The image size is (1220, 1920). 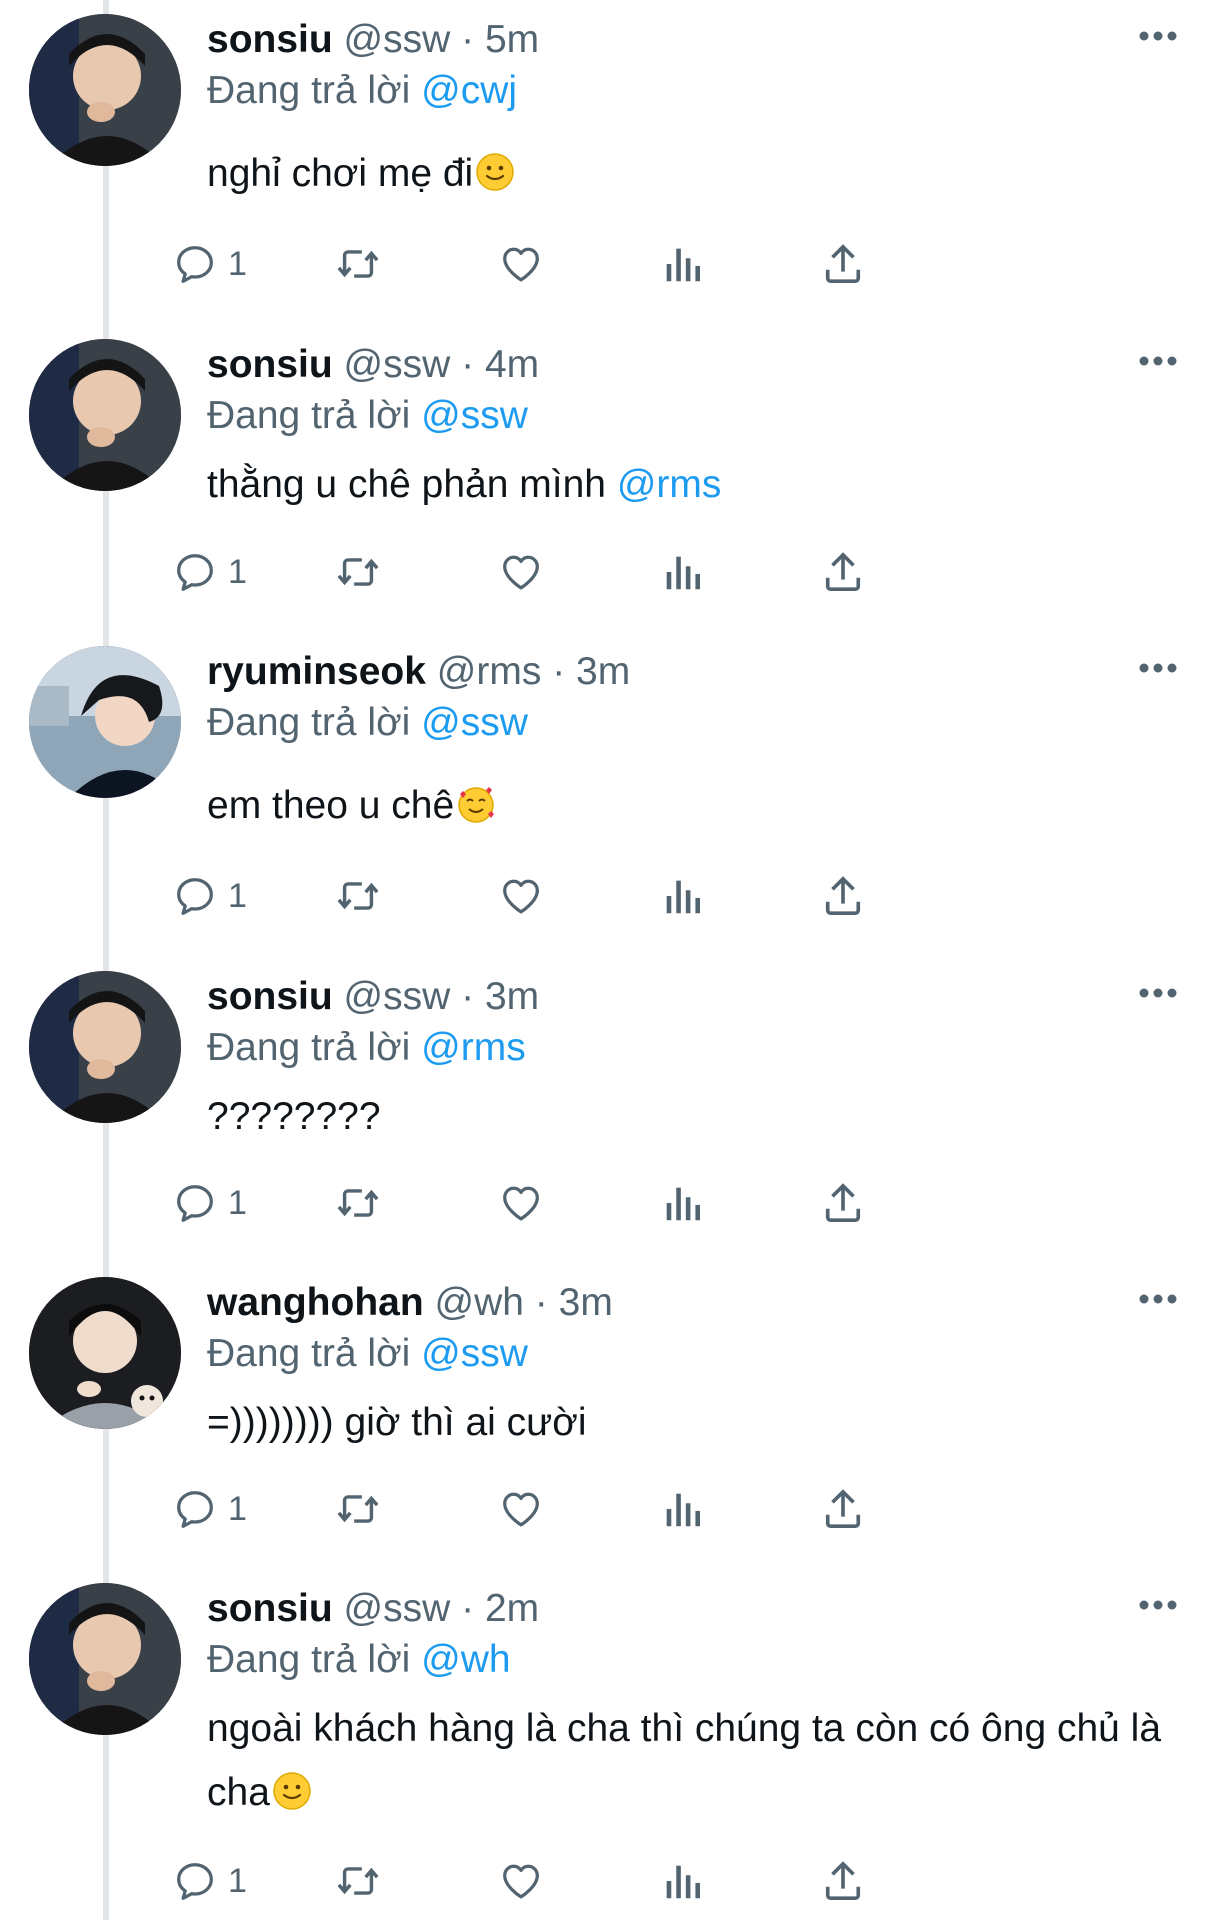 I want to click on tweet-text-content: em theo u chê, so click(x=331, y=805).